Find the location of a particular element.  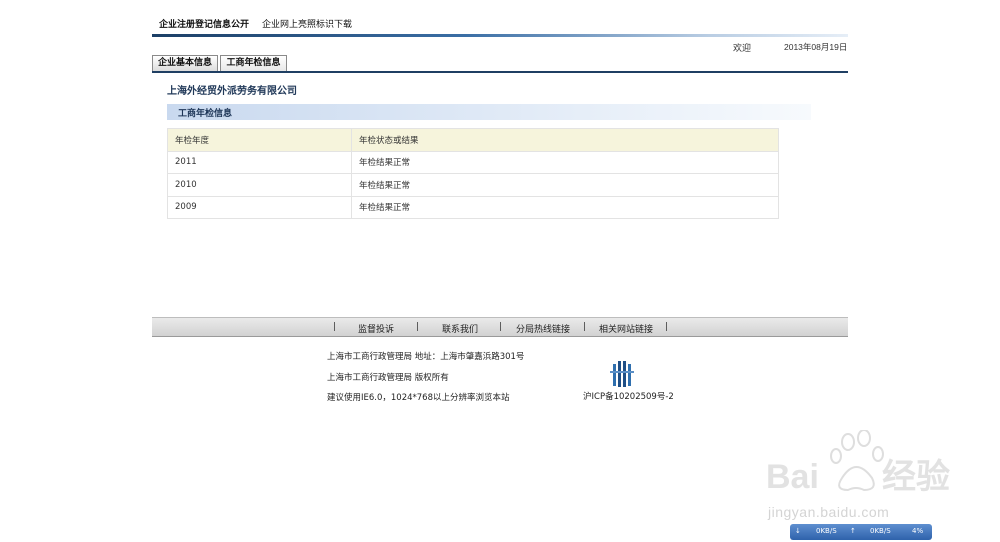

section-title: 工商年检信息 is located at coordinates (205, 114).